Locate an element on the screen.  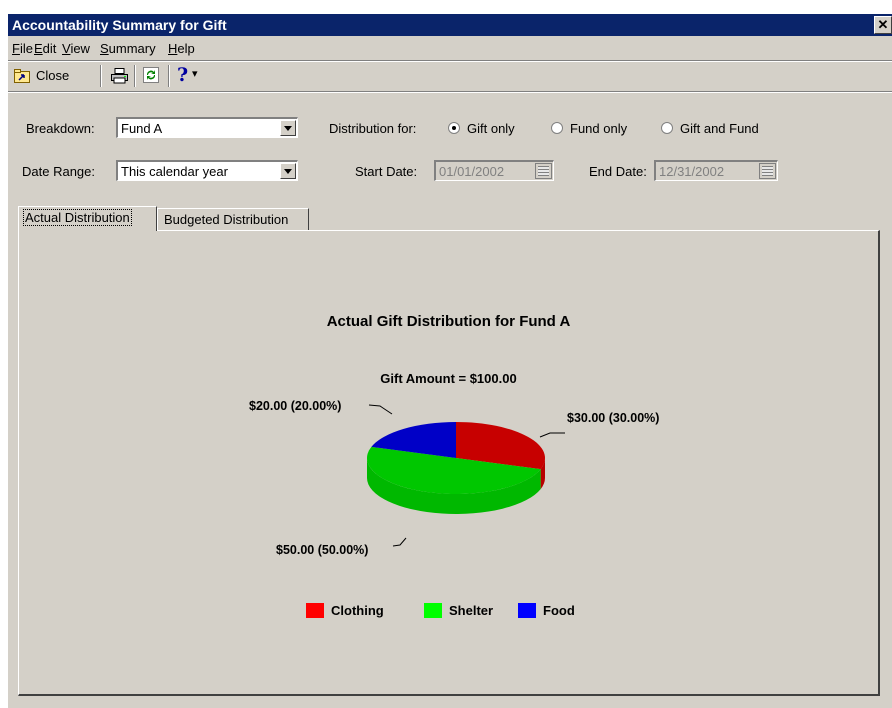
menu-bar: File Edit View Summary Help is located at coordinates (450, 48).